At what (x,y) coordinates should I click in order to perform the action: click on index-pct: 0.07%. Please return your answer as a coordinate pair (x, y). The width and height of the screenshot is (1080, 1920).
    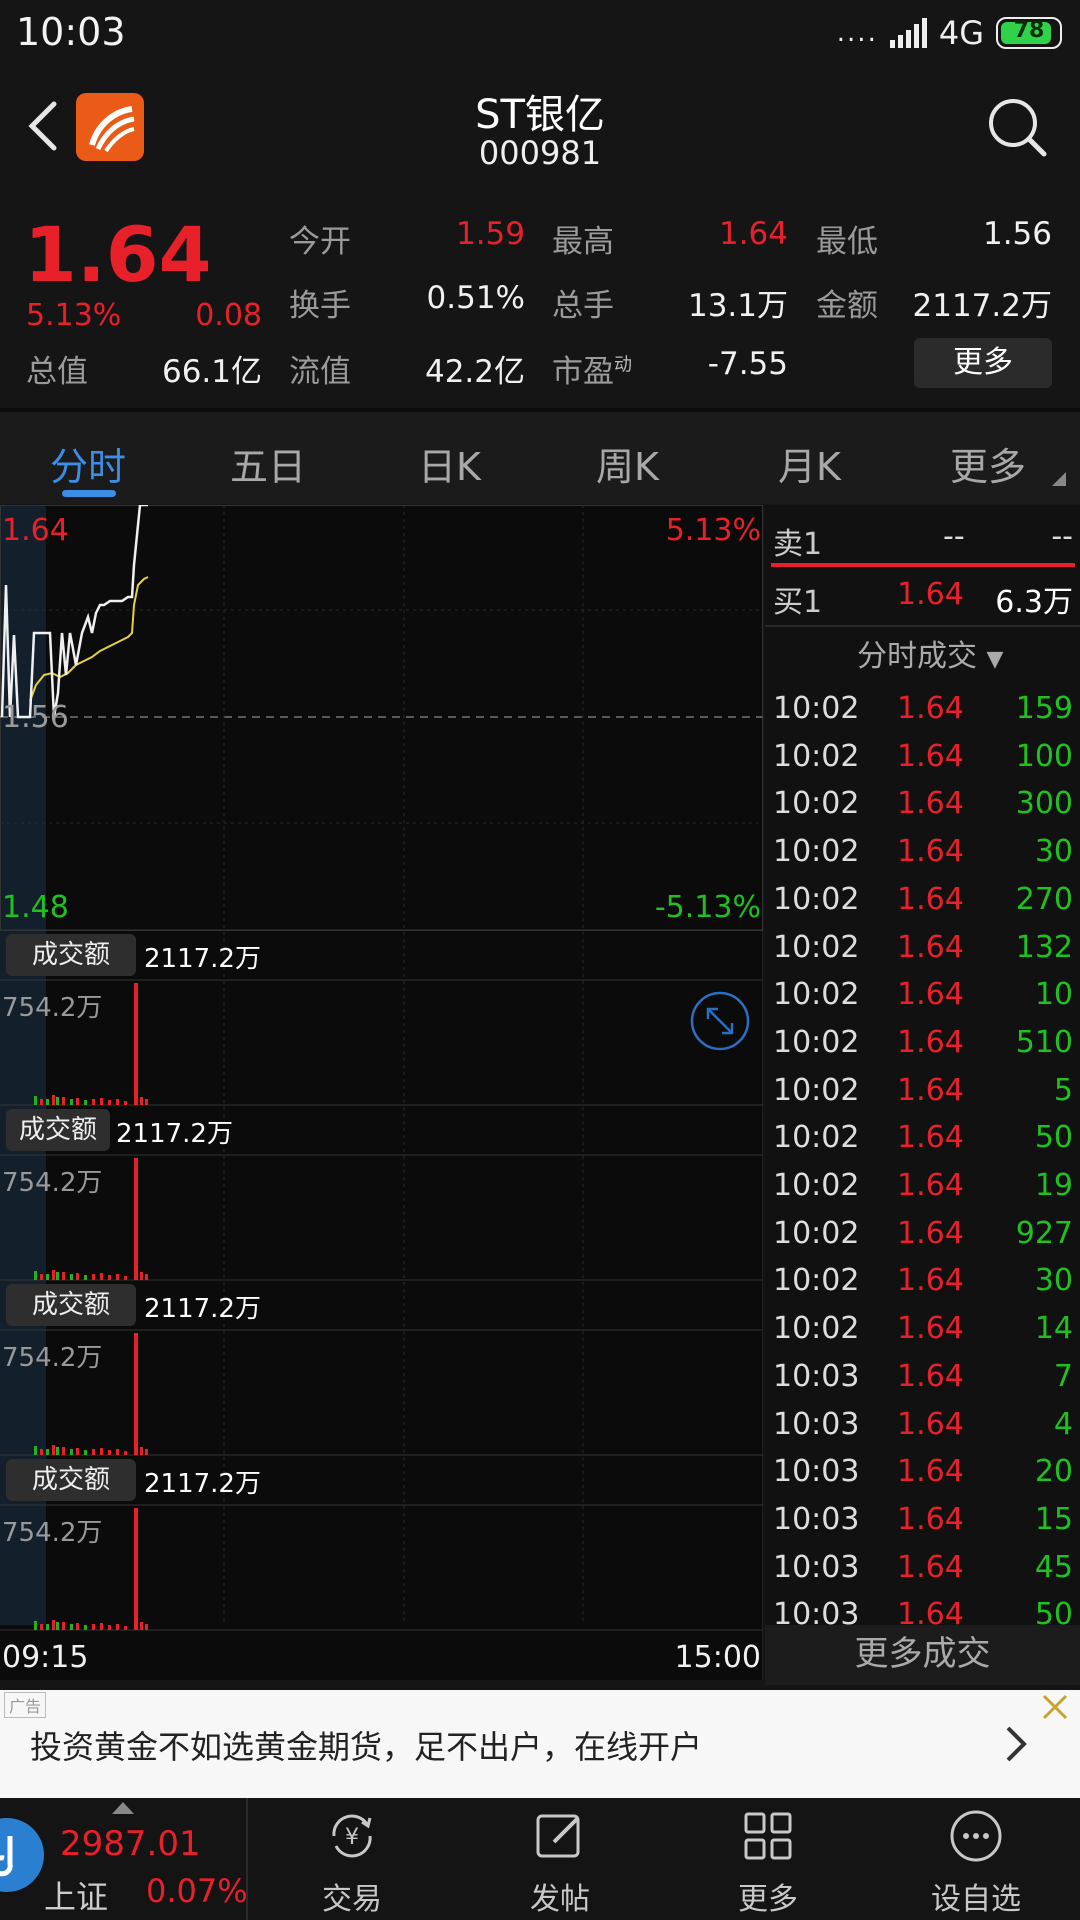
    Looking at the image, I should click on (197, 1891).